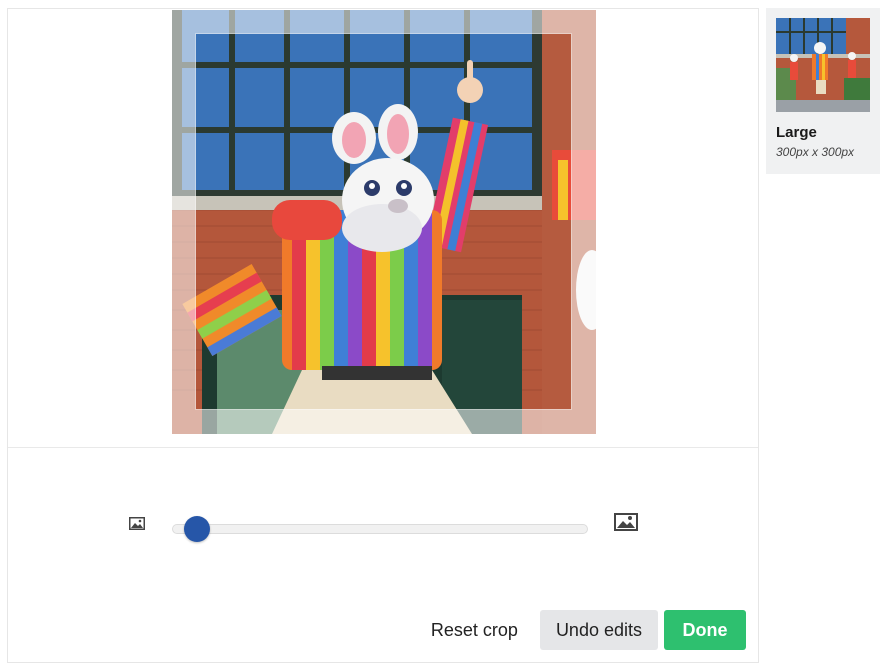 The image size is (894, 670). I want to click on large-image-icon, so click(626, 524).